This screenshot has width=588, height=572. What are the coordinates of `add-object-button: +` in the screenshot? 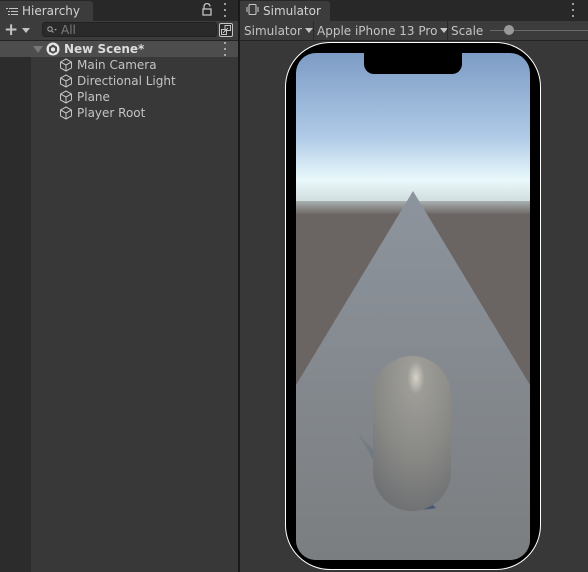 It's located at (19, 30).